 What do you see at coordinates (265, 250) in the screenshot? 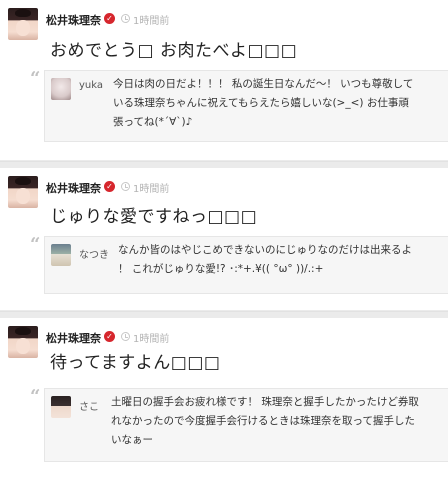
I see `reply-text-line: なんか皆のはやじこめできないのにじゅりなのだけは出来るよ` at bounding box center [265, 250].